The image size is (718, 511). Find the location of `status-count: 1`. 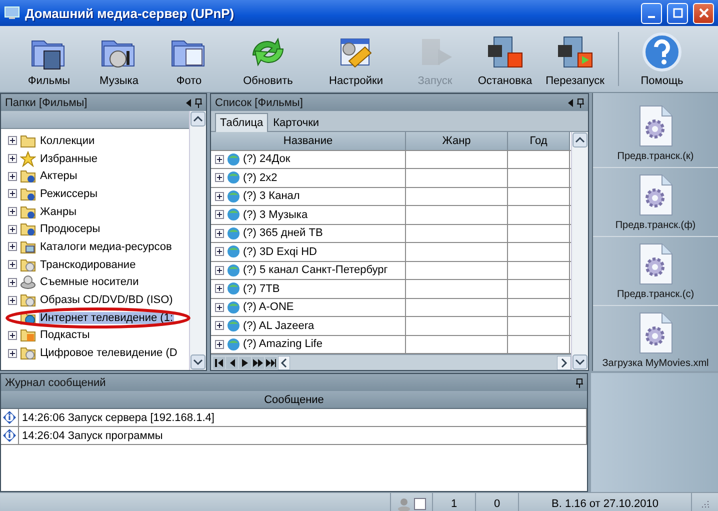

status-count: 1 is located at coordinates (454, 504).